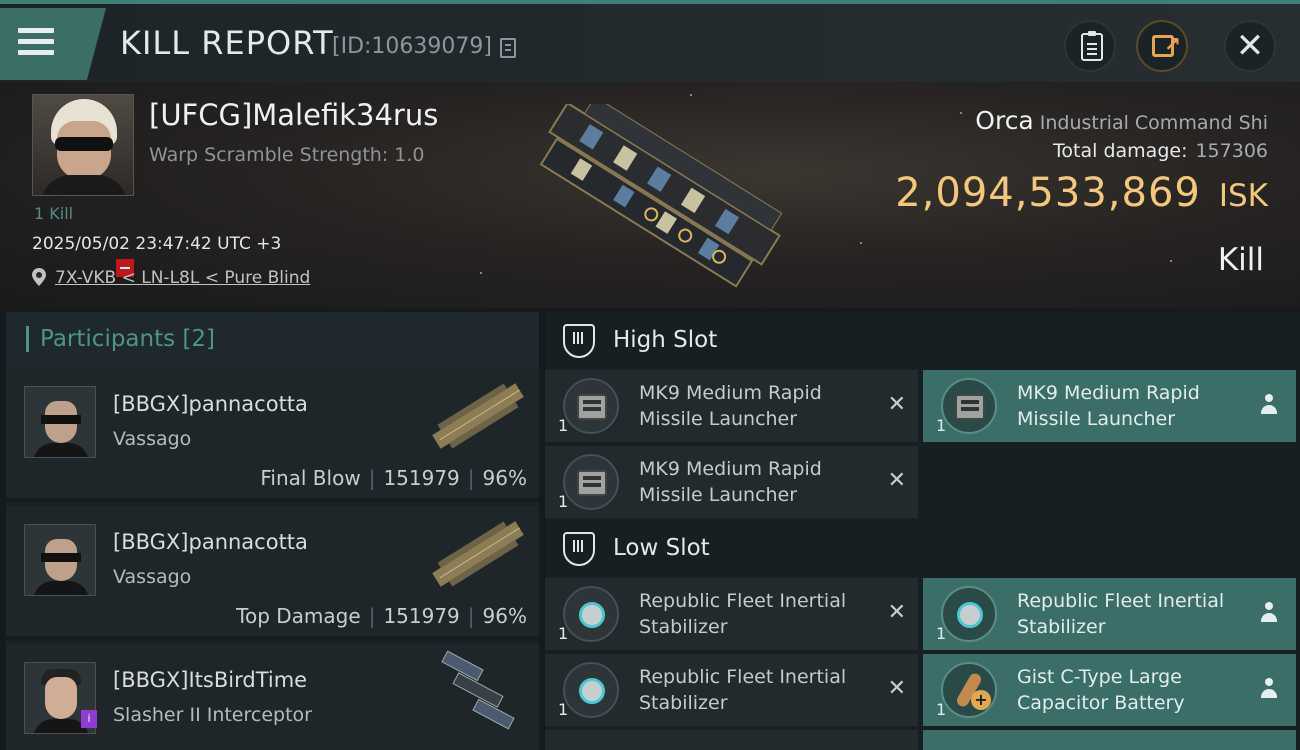  What do you see at coordinates (157, 244) in the screenshot?
I see `kill-datetime: 2025/05/02 23:47:42 UTC +3` at bounding box center [157, 244].